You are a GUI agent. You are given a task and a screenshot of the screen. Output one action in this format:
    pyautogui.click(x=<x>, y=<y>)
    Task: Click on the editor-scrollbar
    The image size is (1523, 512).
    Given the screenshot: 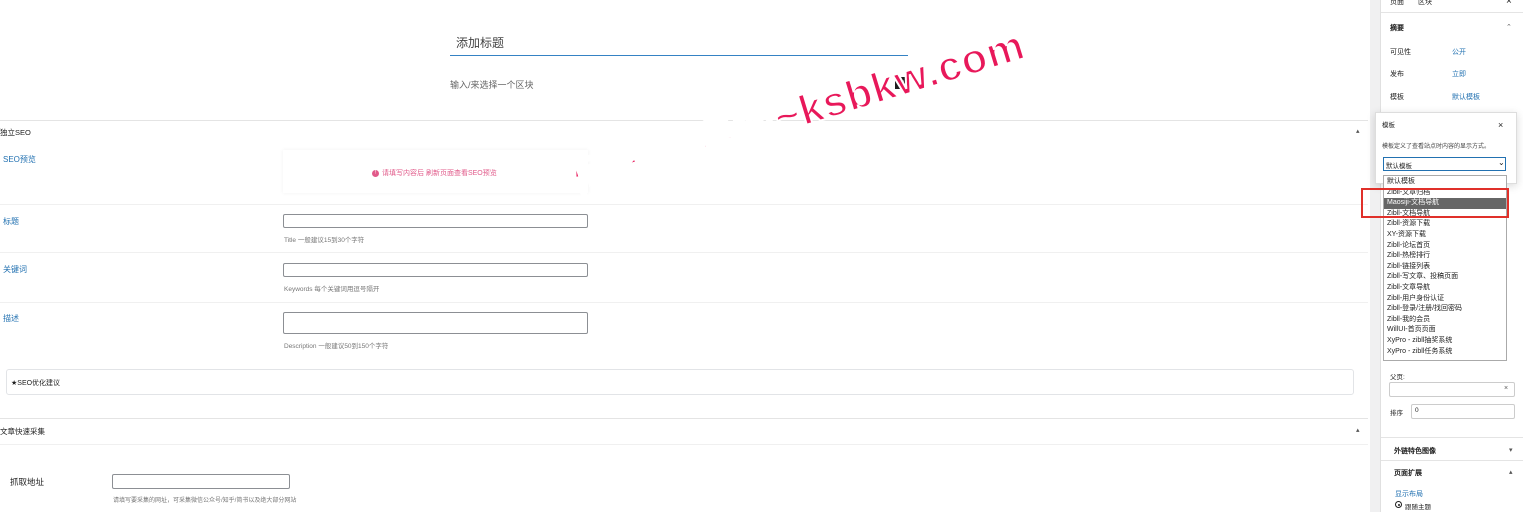 What is the action you would take?
    pyautogui.click(x=1375, y=256)
    